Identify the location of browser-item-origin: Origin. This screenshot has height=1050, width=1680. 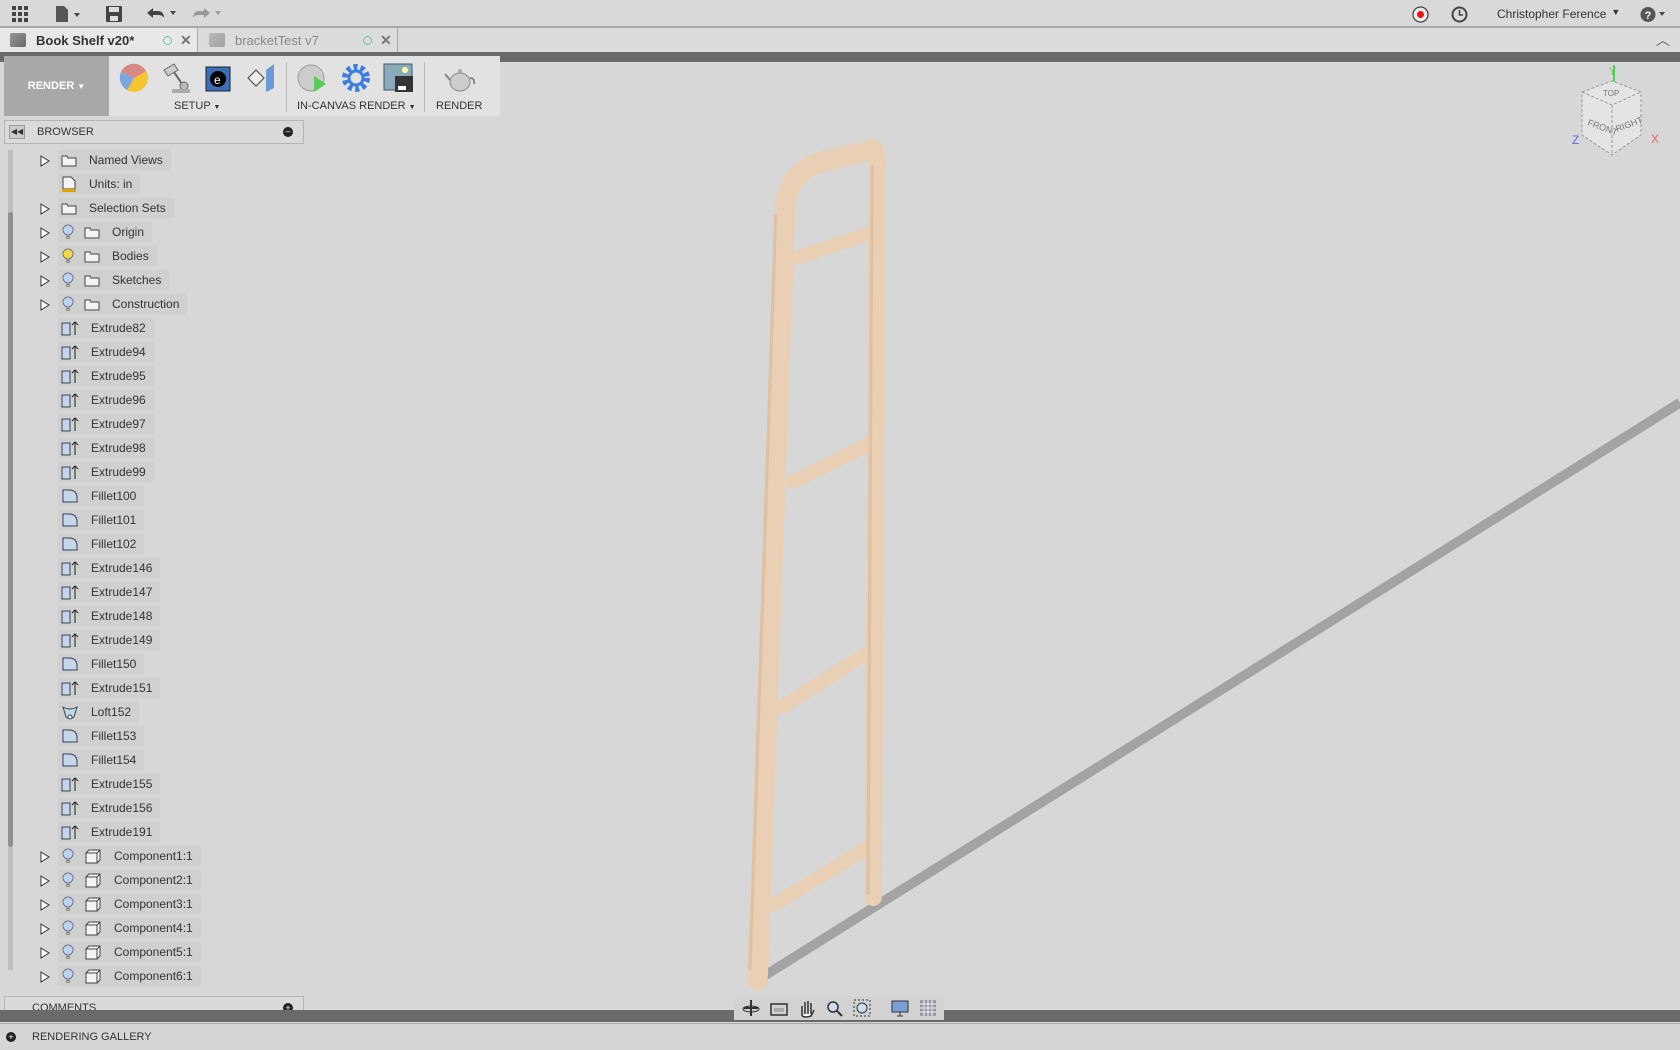
(105, 232).